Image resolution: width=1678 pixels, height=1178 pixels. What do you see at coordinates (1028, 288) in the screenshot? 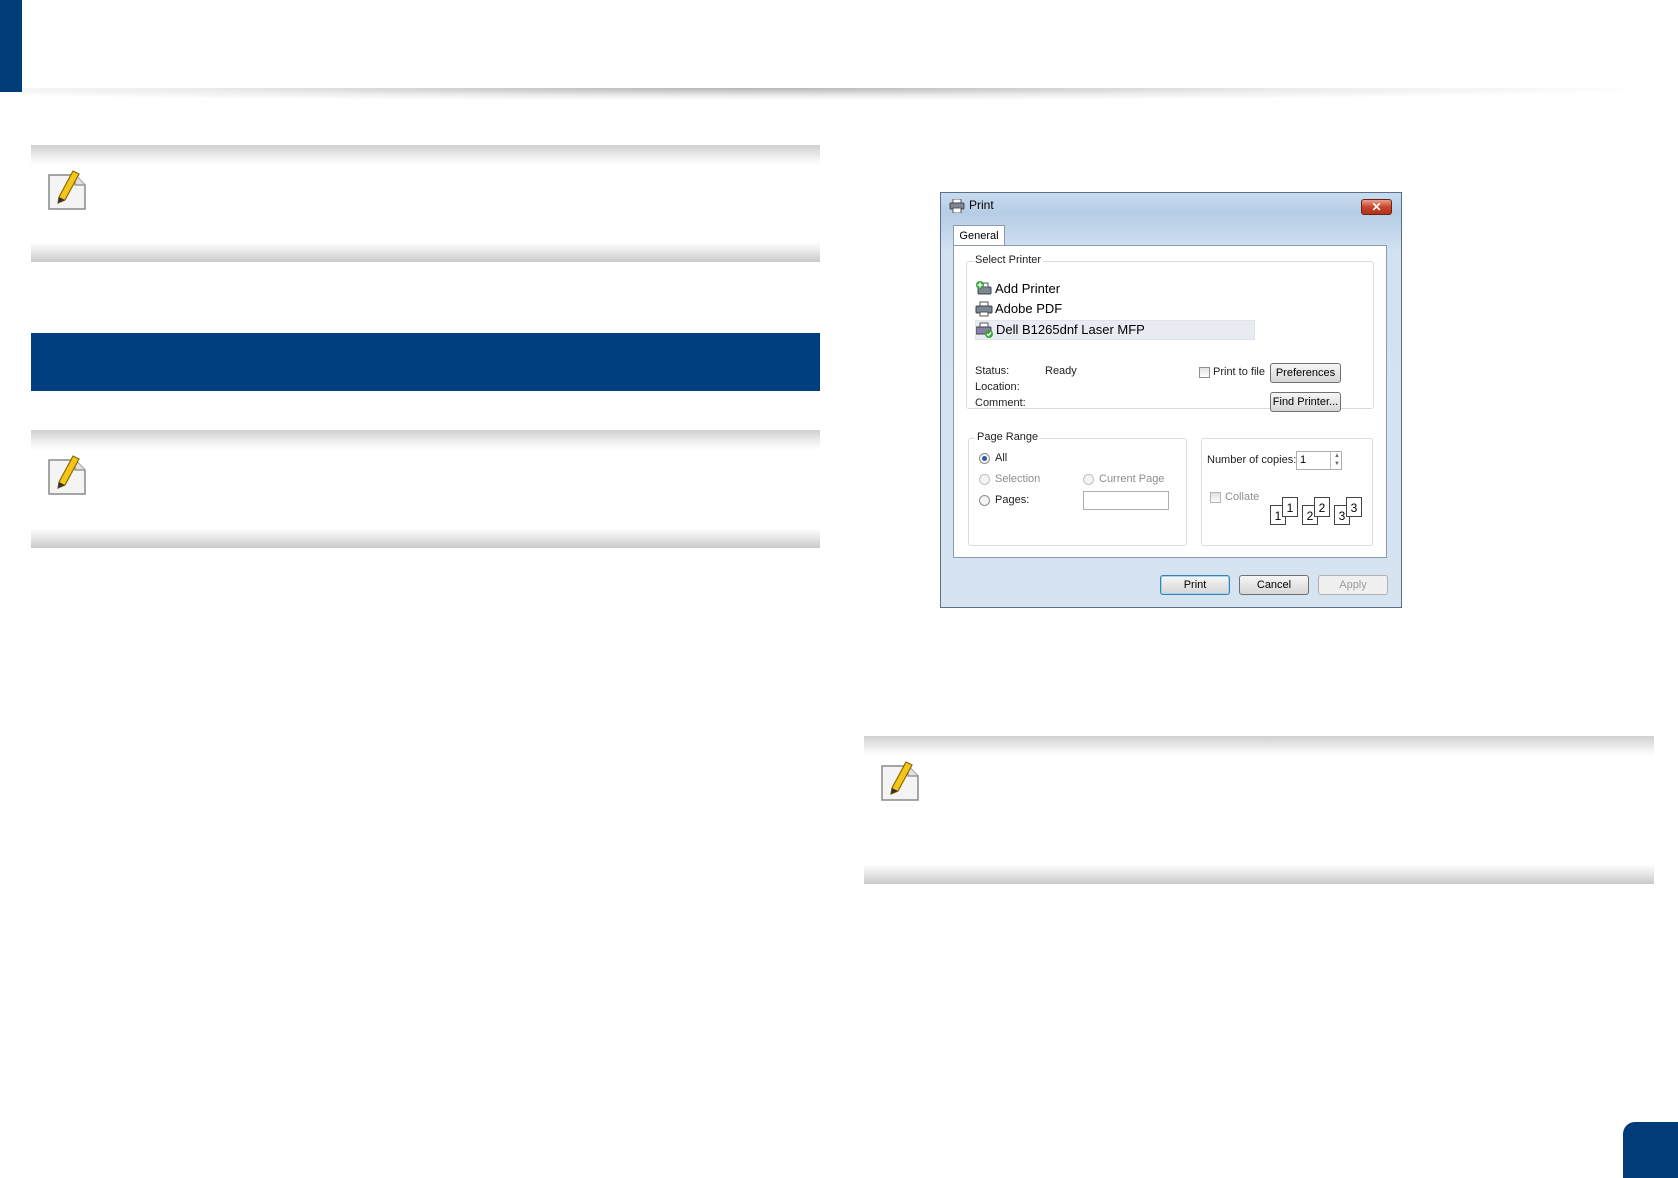
I see `printer-name: Add Printer` at bounding box center [1028, 288].